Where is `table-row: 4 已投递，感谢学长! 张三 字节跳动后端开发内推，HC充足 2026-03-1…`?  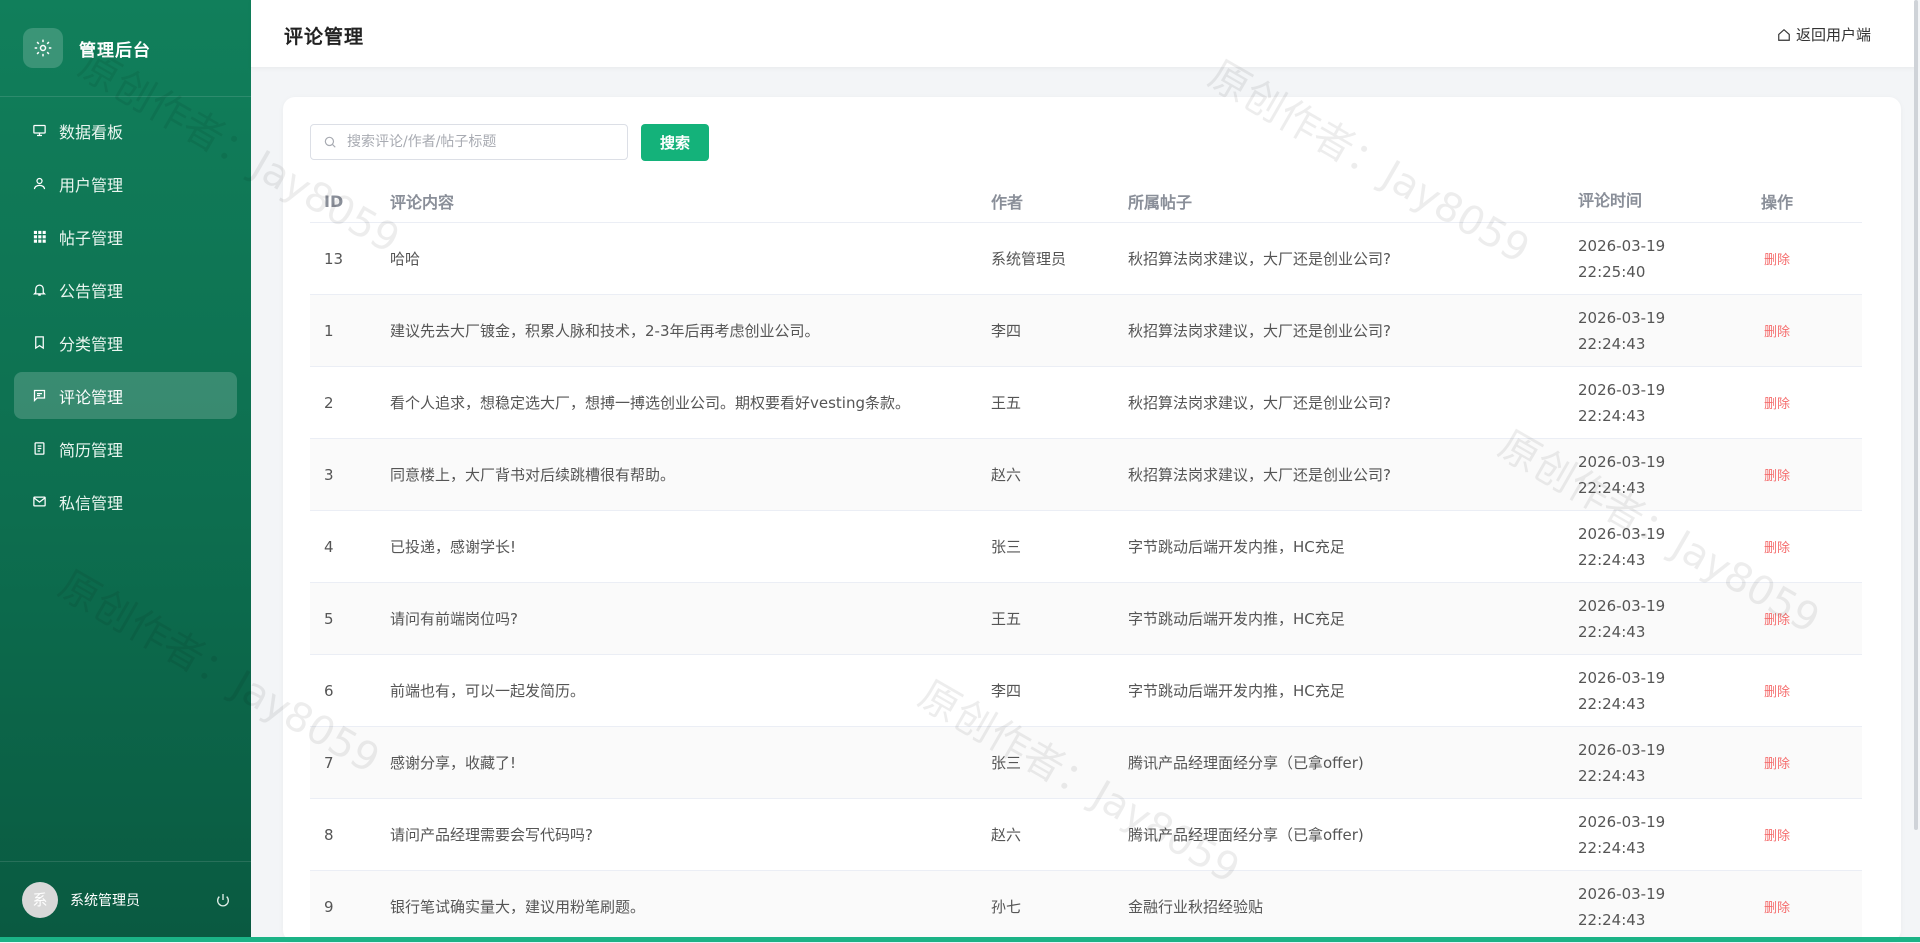
table-row: 4 已投递，感谢学长! 张三 字节跳动后端开发内推，HC充足 2026-03-1… is located at coordinates (1086, 546).